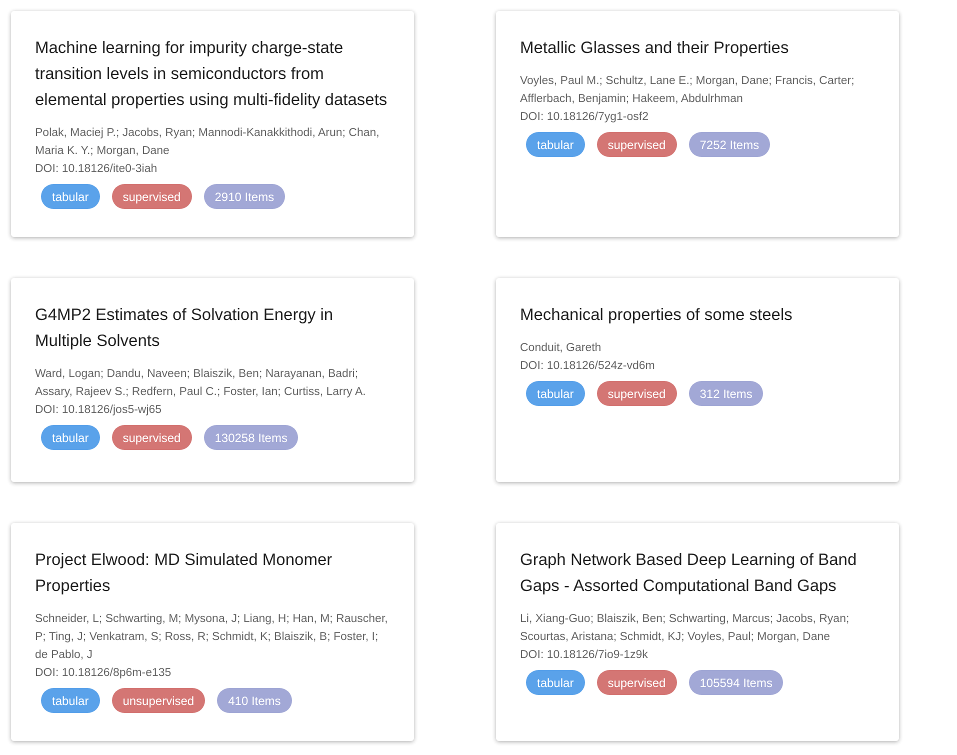 This screenshot has width=957, height=755. What do you see at coordinates (251, 437) in the screenshot?
I see `tag-chip: 130258 Items` at bounding box center [251, 437].